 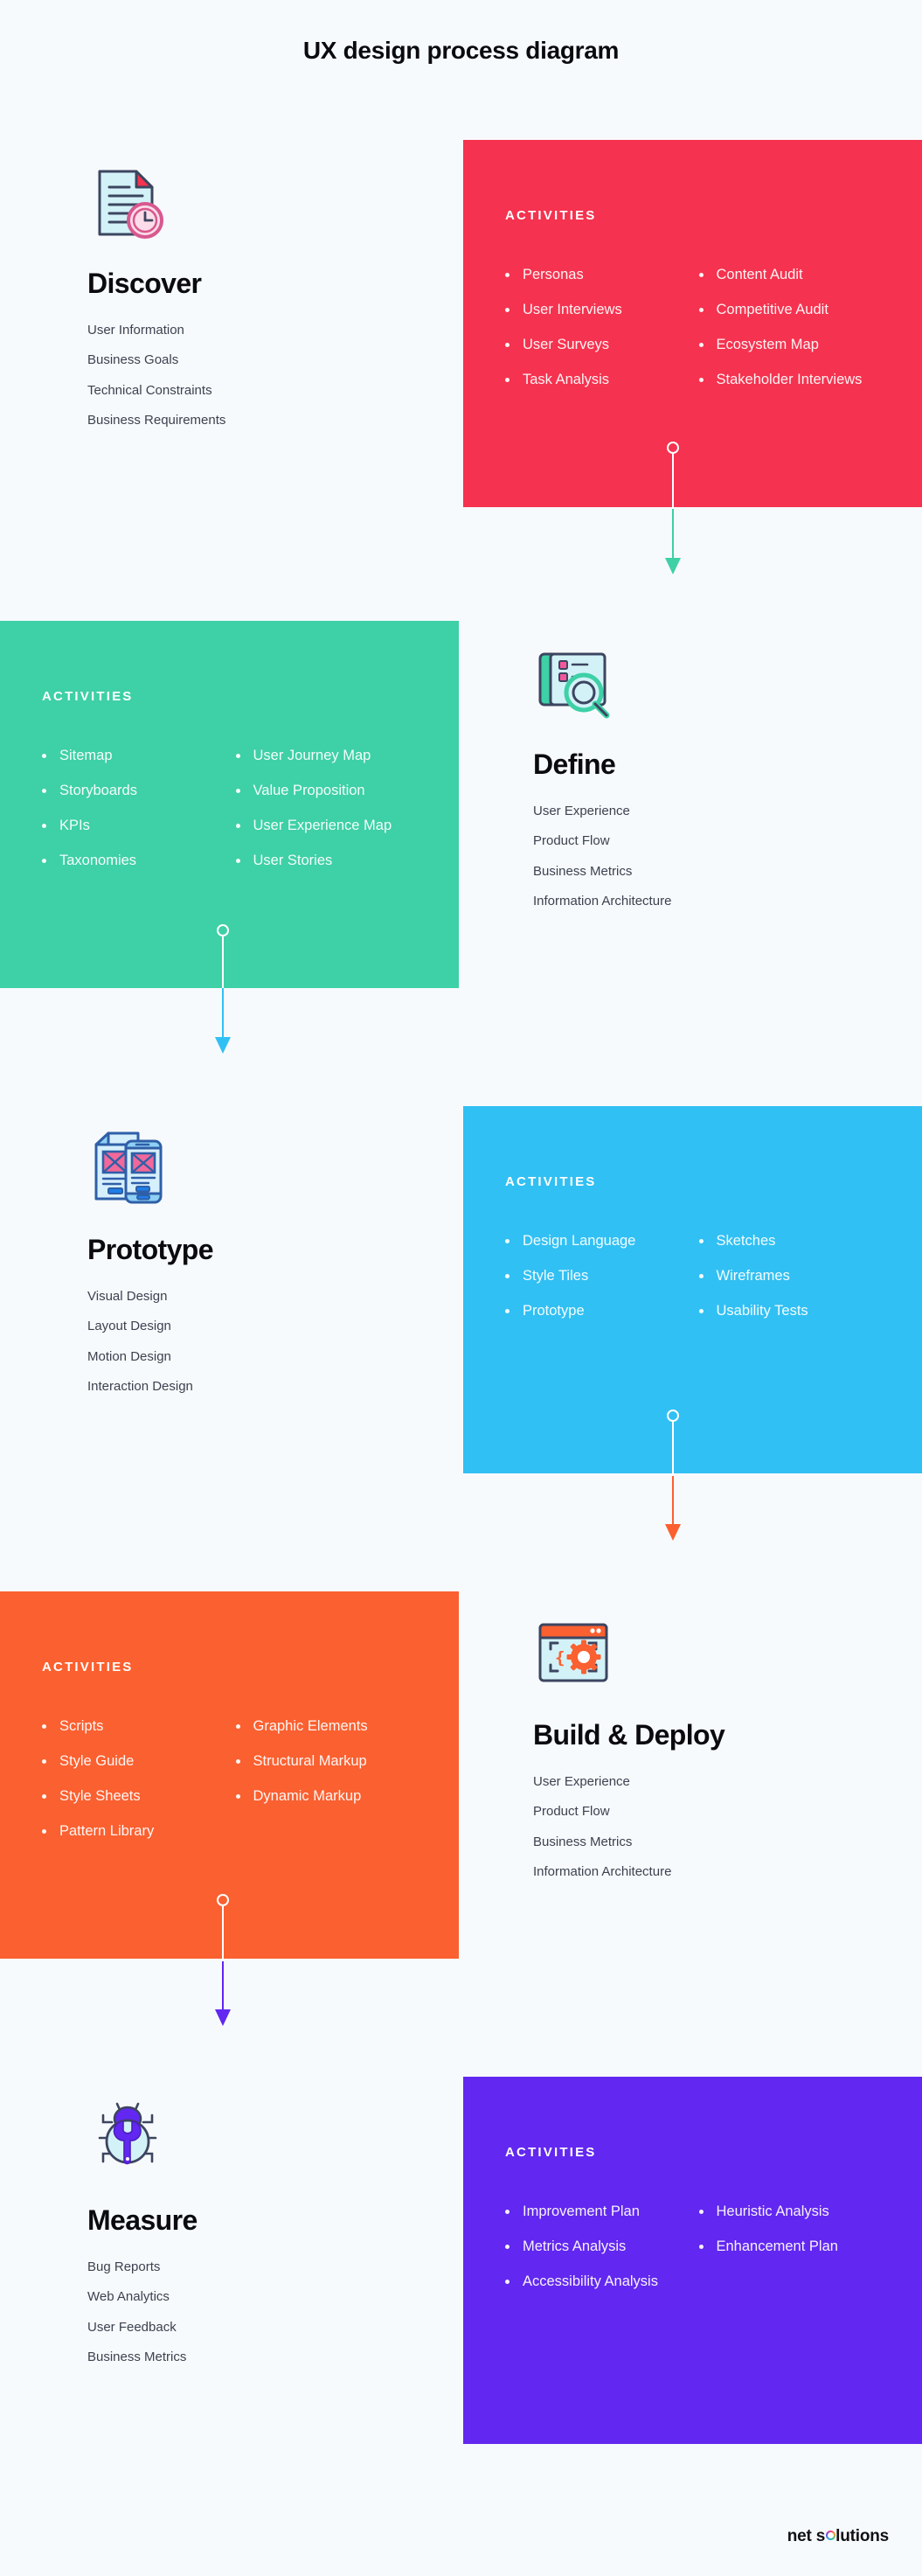 I want to click on activity-item: Style Tiles, so click(x=596, y=1276).